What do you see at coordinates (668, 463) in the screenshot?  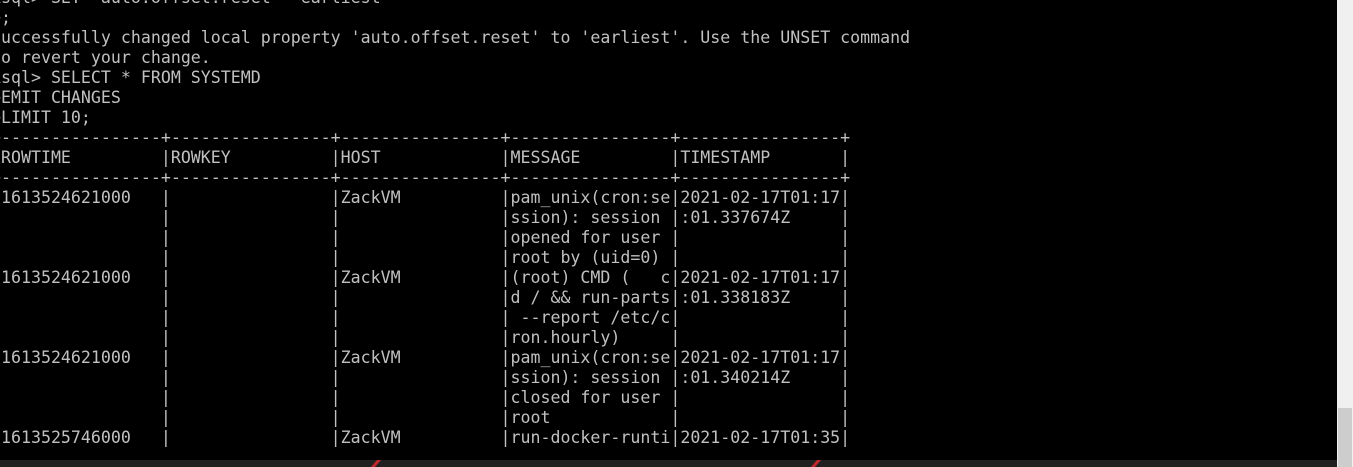 I see `taskbar-strip` at bounding box center [668, 463].